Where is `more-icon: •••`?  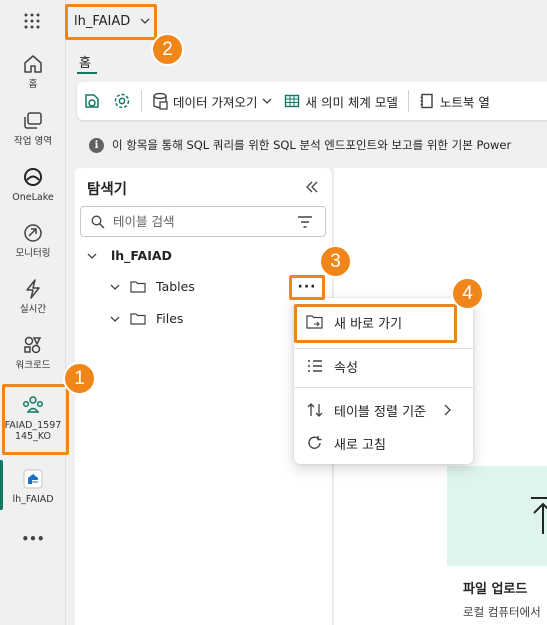
more-icon: ••• is located at coordinates (33, 539).